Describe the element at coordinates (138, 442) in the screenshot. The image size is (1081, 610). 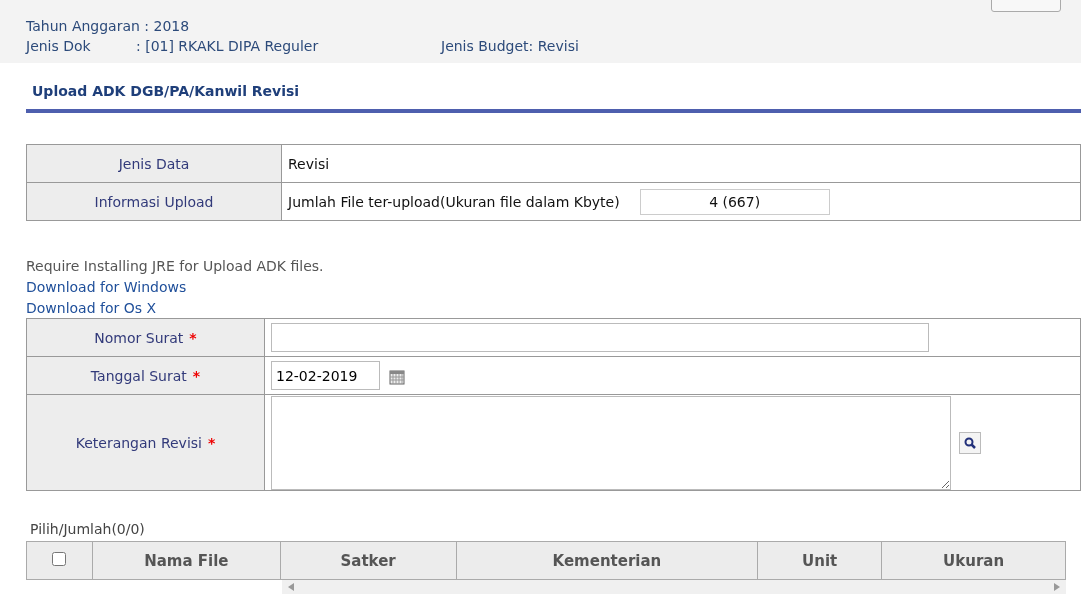
I see `field-label: Keterangan Revisi` at that location.